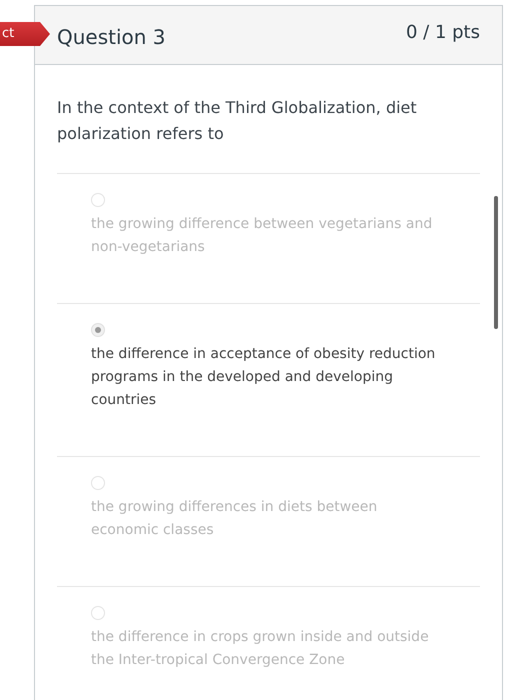  What do you see at coordinates (262, 236) in the screenshot?
I see `answer-text: the growing difference between vegetarians and non-vegetarians` at bounding box center [262, 236].